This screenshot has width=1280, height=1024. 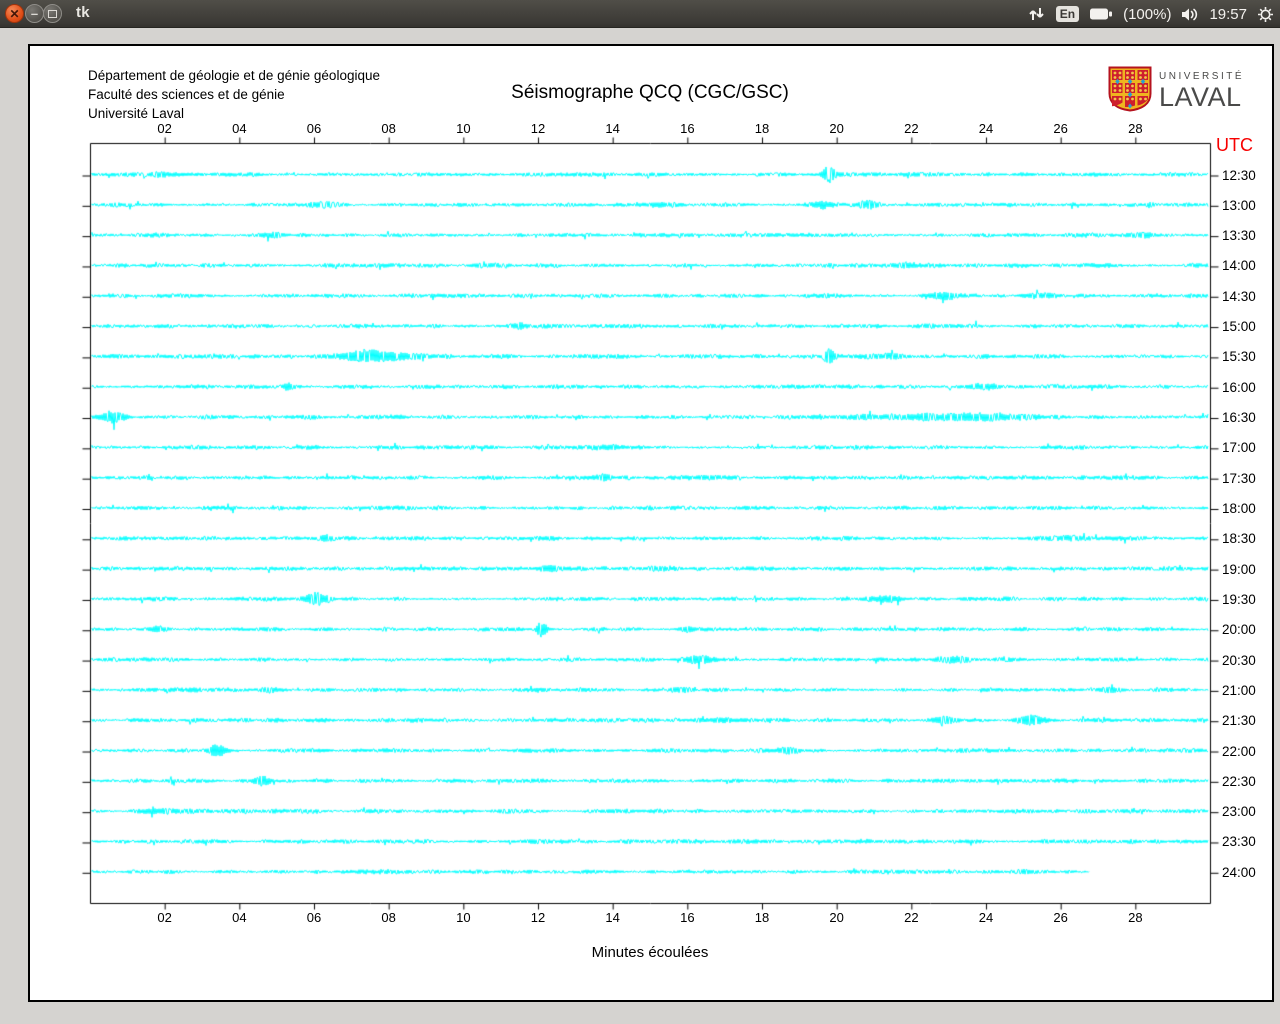 I want to click on utc-row-label: 17:30, so click(x=1239, y=478).